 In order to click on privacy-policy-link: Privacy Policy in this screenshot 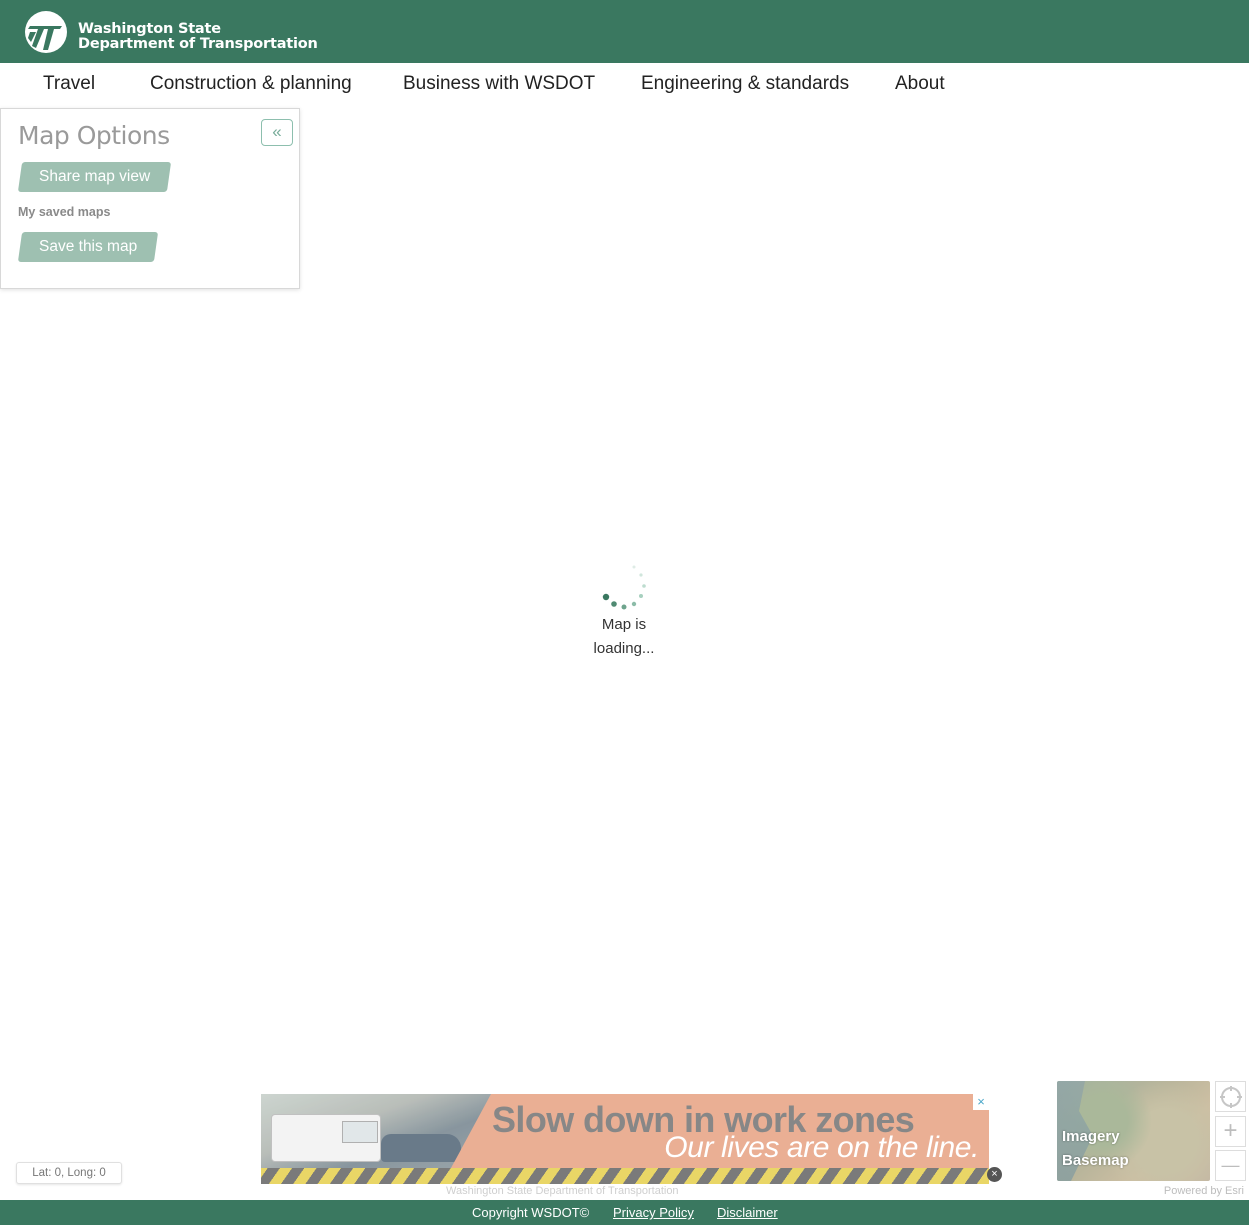, I will do `click(653, 1212)`.